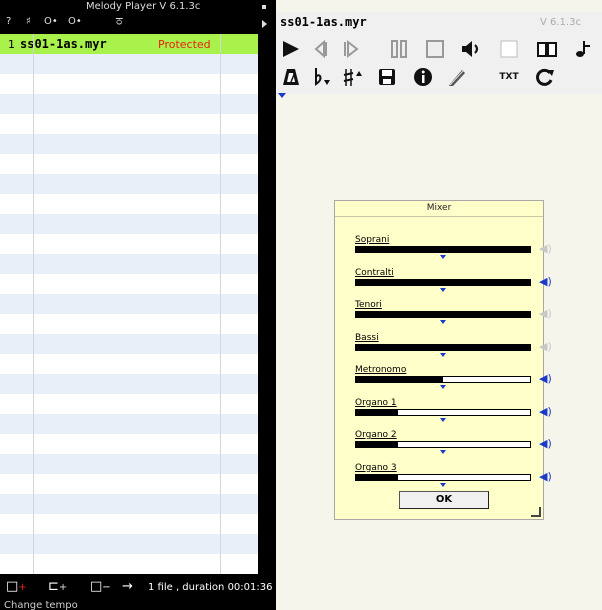 The height and width of the screenshot is (610, 602). I want to click on minimize-icon, so click(264, 7).